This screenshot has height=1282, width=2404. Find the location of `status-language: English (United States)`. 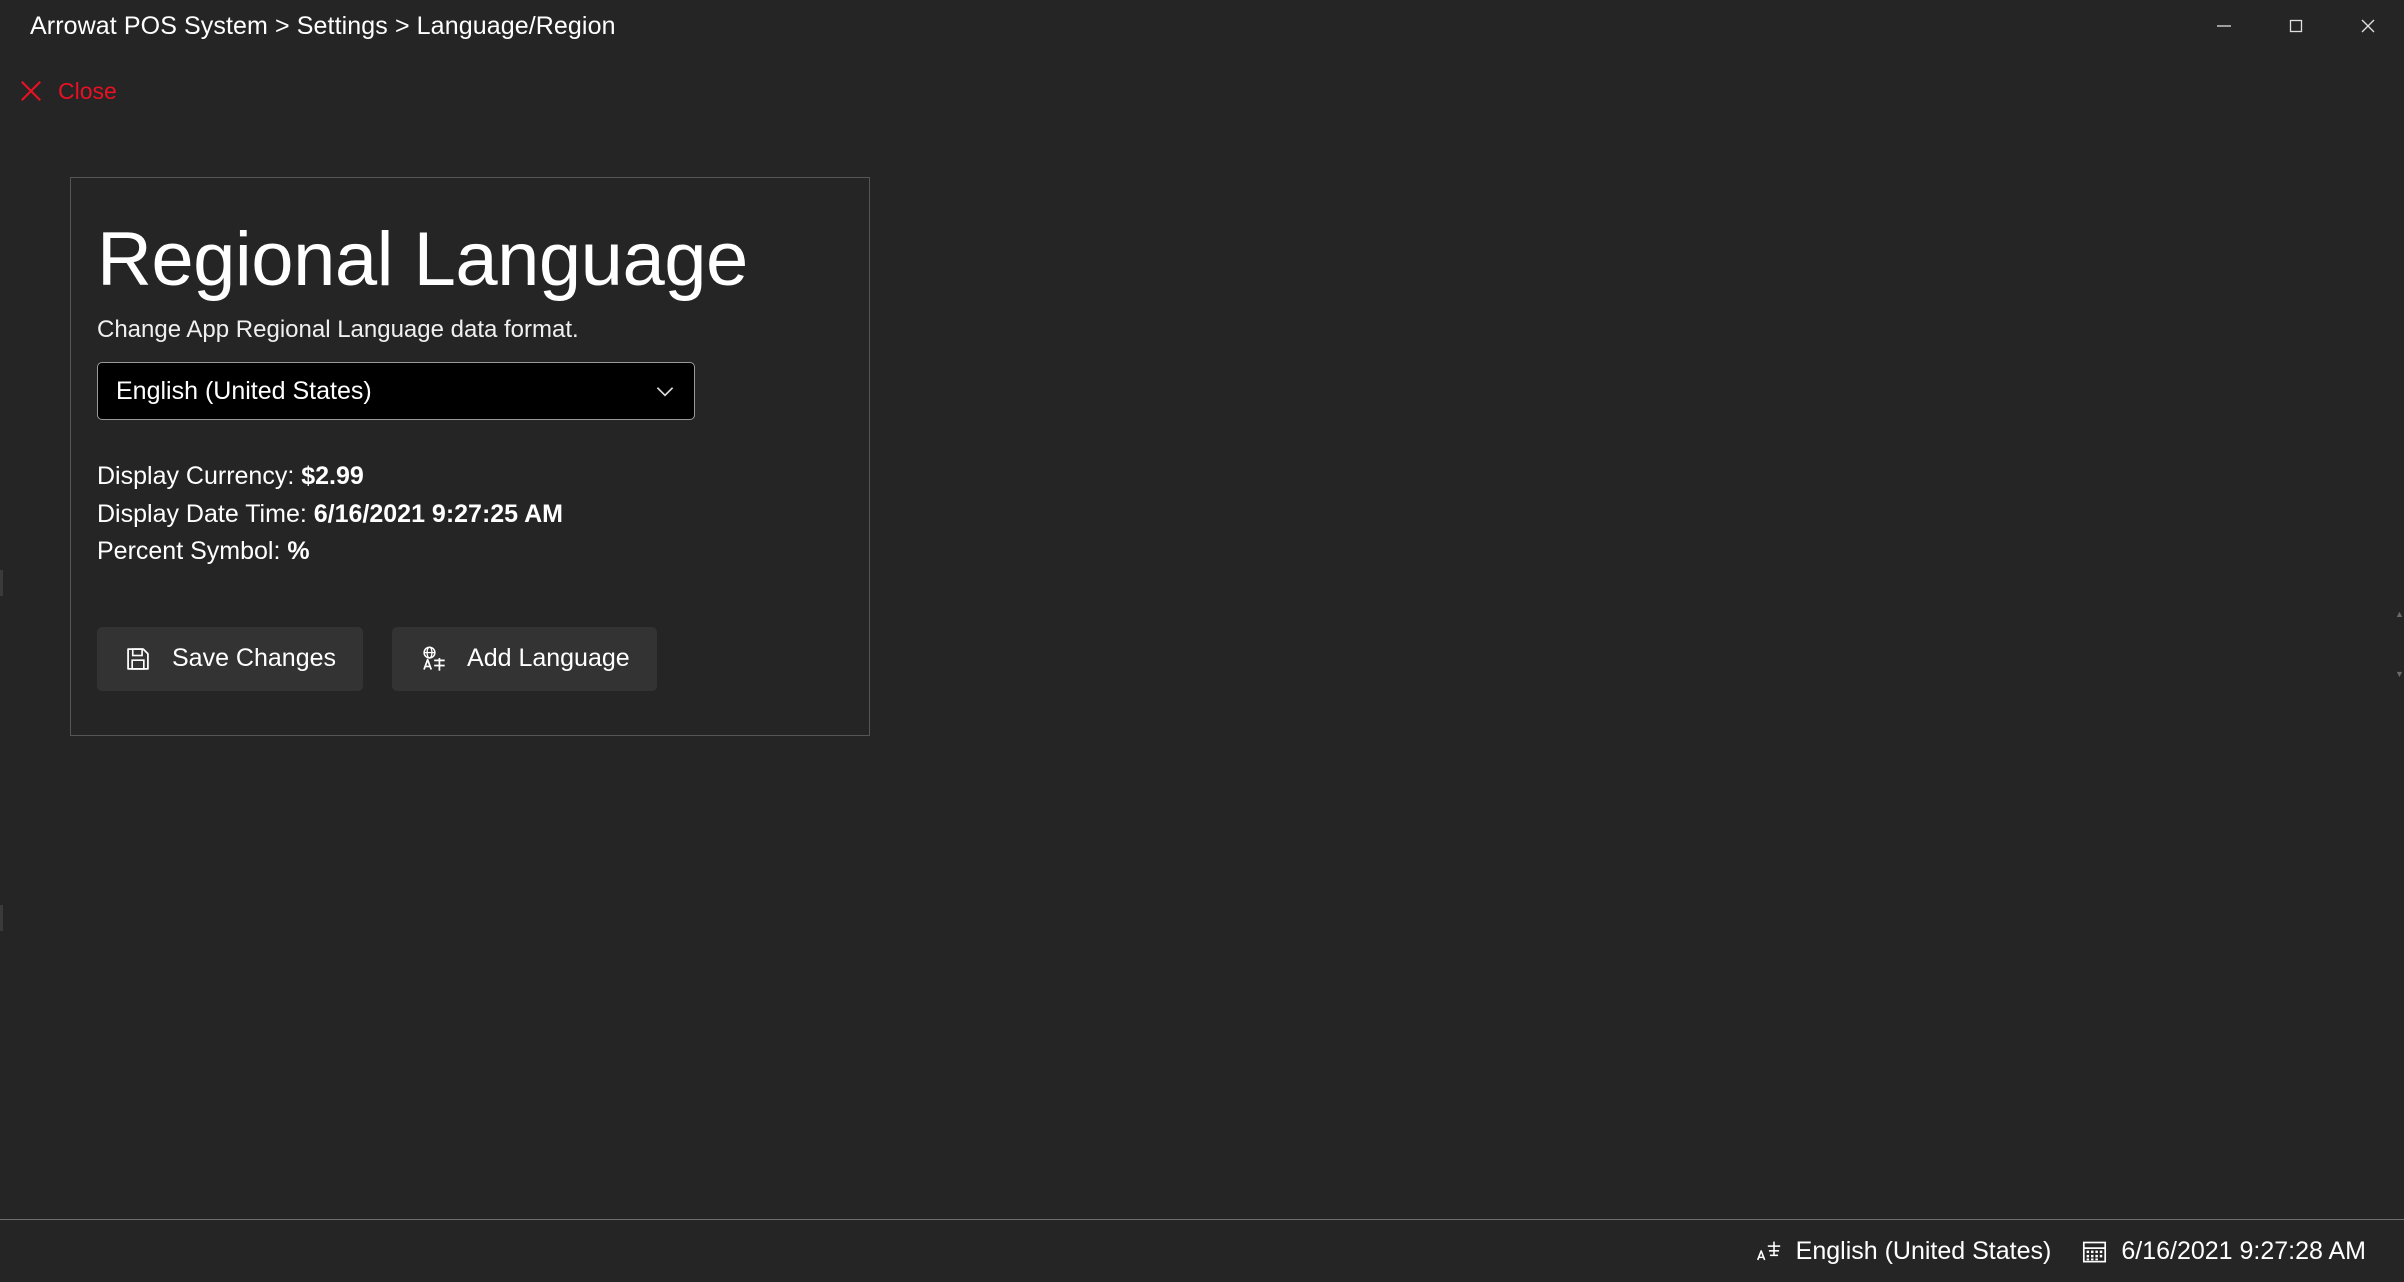

status-language: English (United States) is located at coordinates (1904, 1251).